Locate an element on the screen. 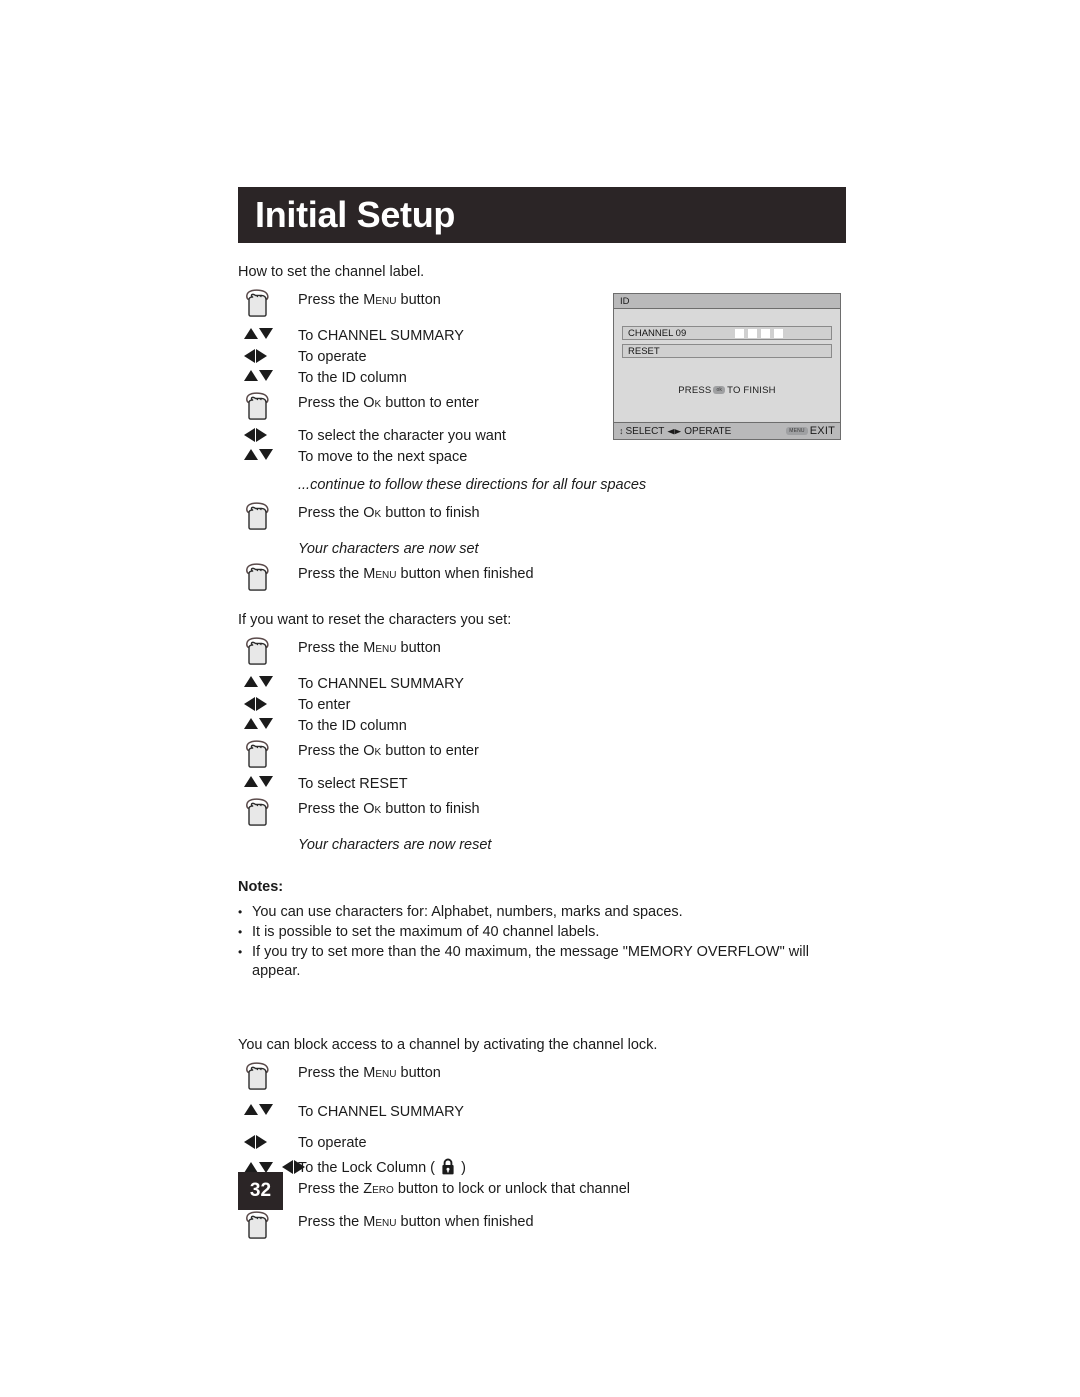 The width and height of the screenshot is (1080, 1397). instruction-step-text: To select the character you want is located at coordinates (402, 436).